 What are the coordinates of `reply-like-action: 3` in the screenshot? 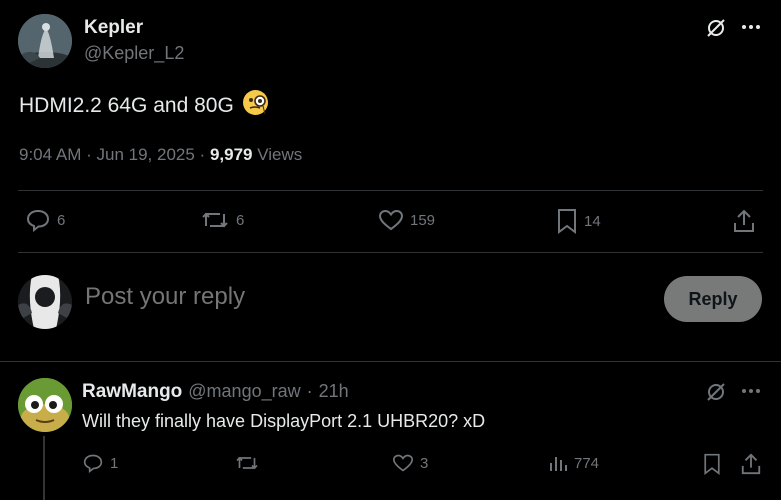 It's located at (410, 463).